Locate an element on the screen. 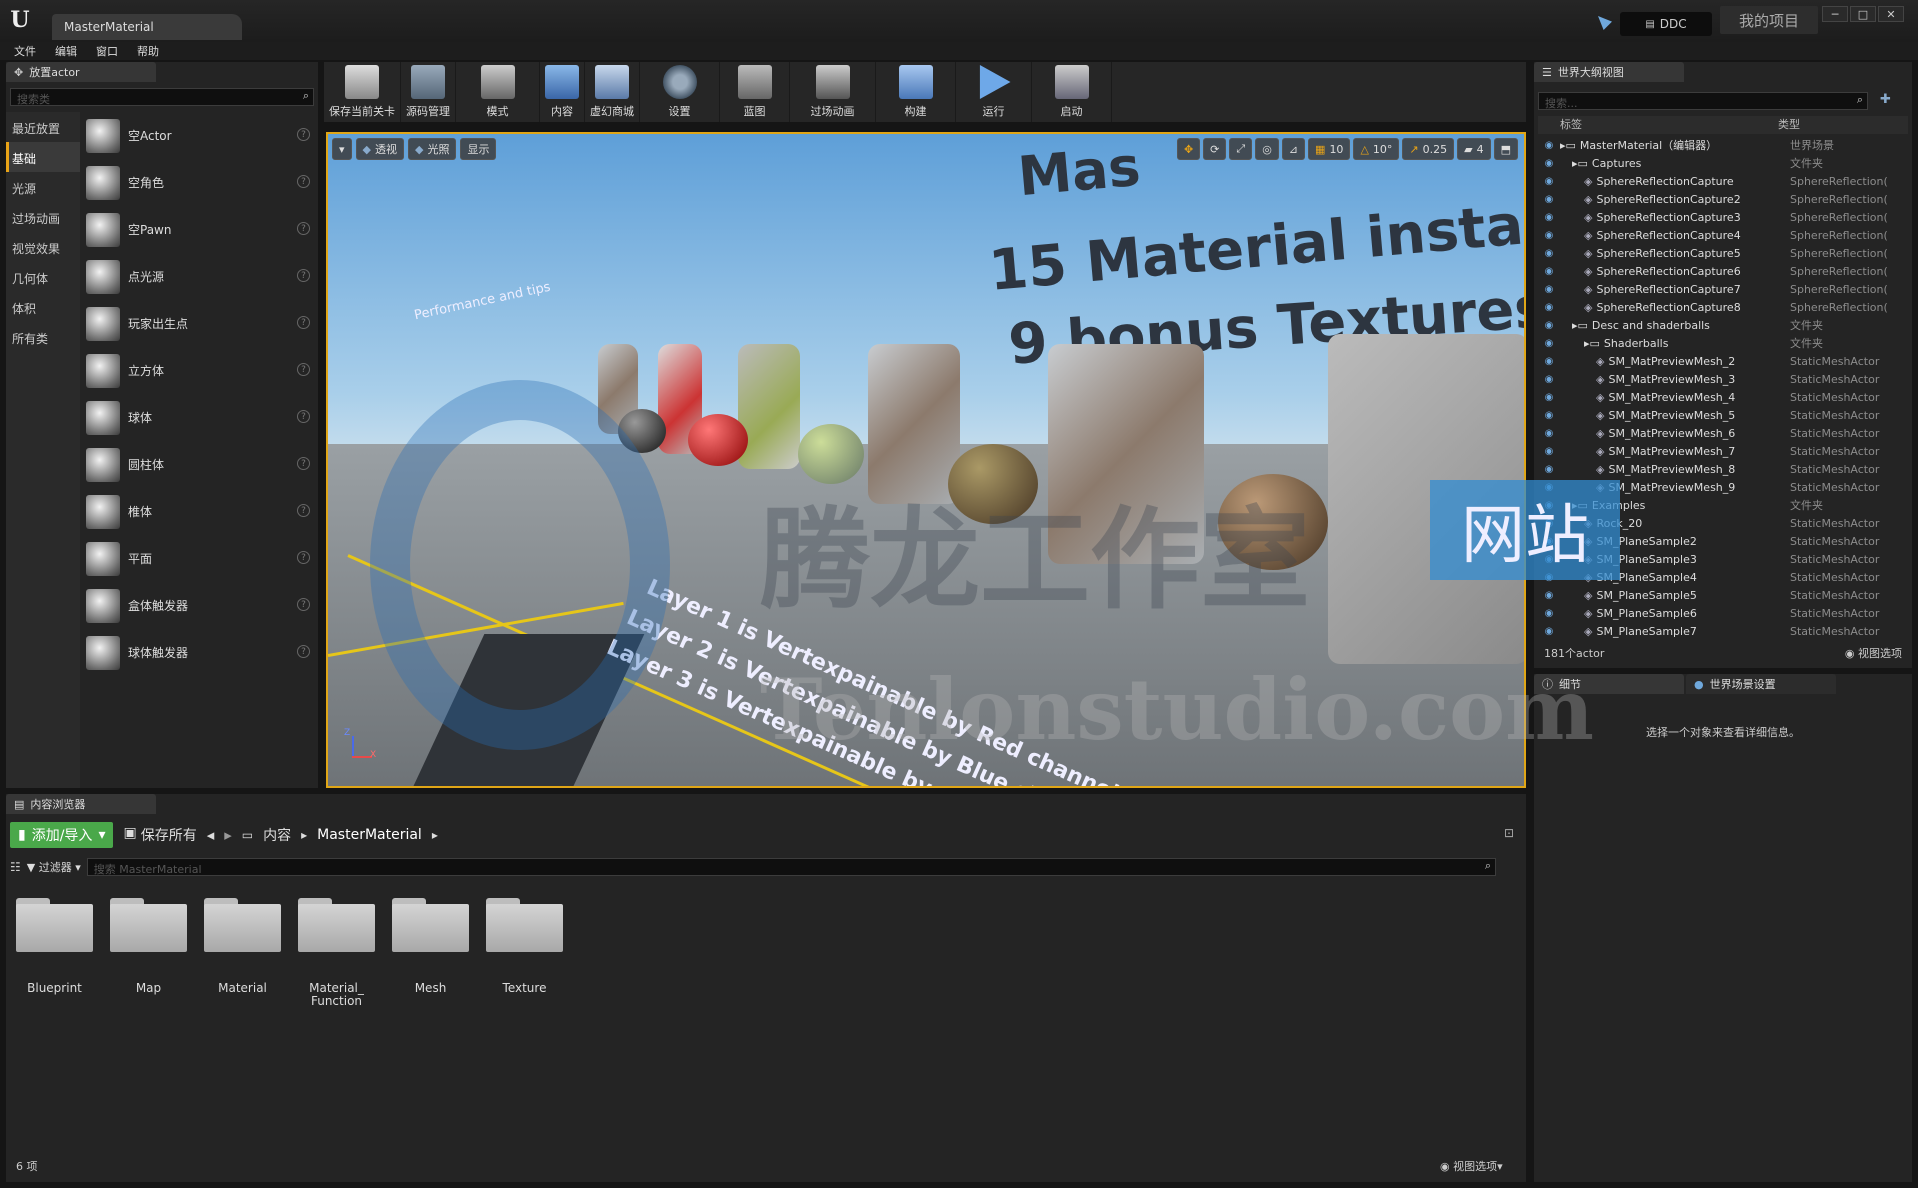 The height and width of the screenshot is (1188, 1918). content-search-input: 搜索 MasterMaterial ⌕ is located at coordinates (791, 867).